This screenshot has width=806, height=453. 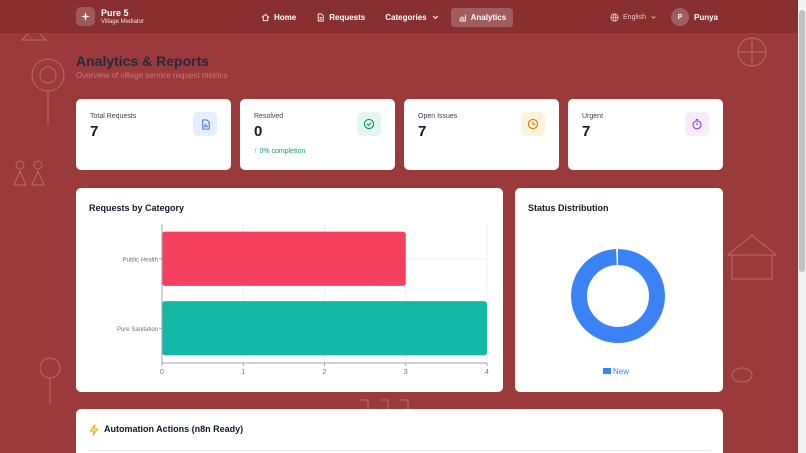 I want to click on stat-card-open-issues: Open Issues 7, so click(x=481, y=134).